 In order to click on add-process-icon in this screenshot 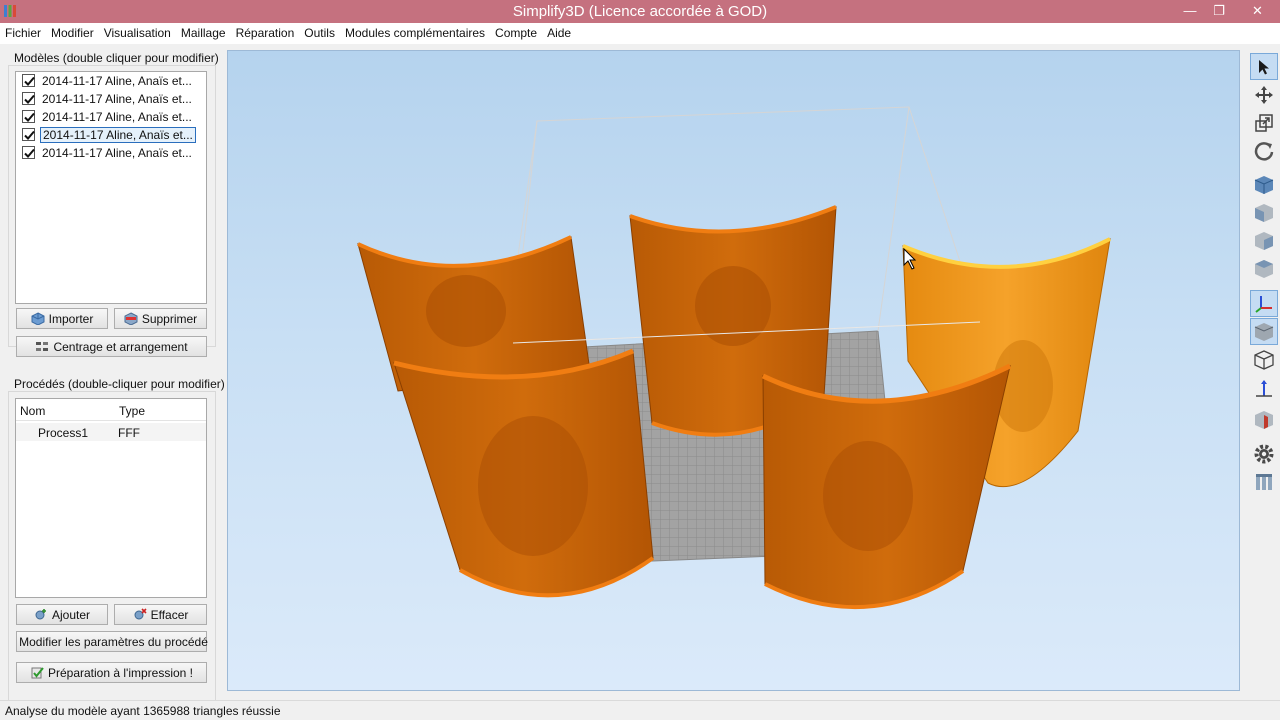, I will do `click(40, 614)`.